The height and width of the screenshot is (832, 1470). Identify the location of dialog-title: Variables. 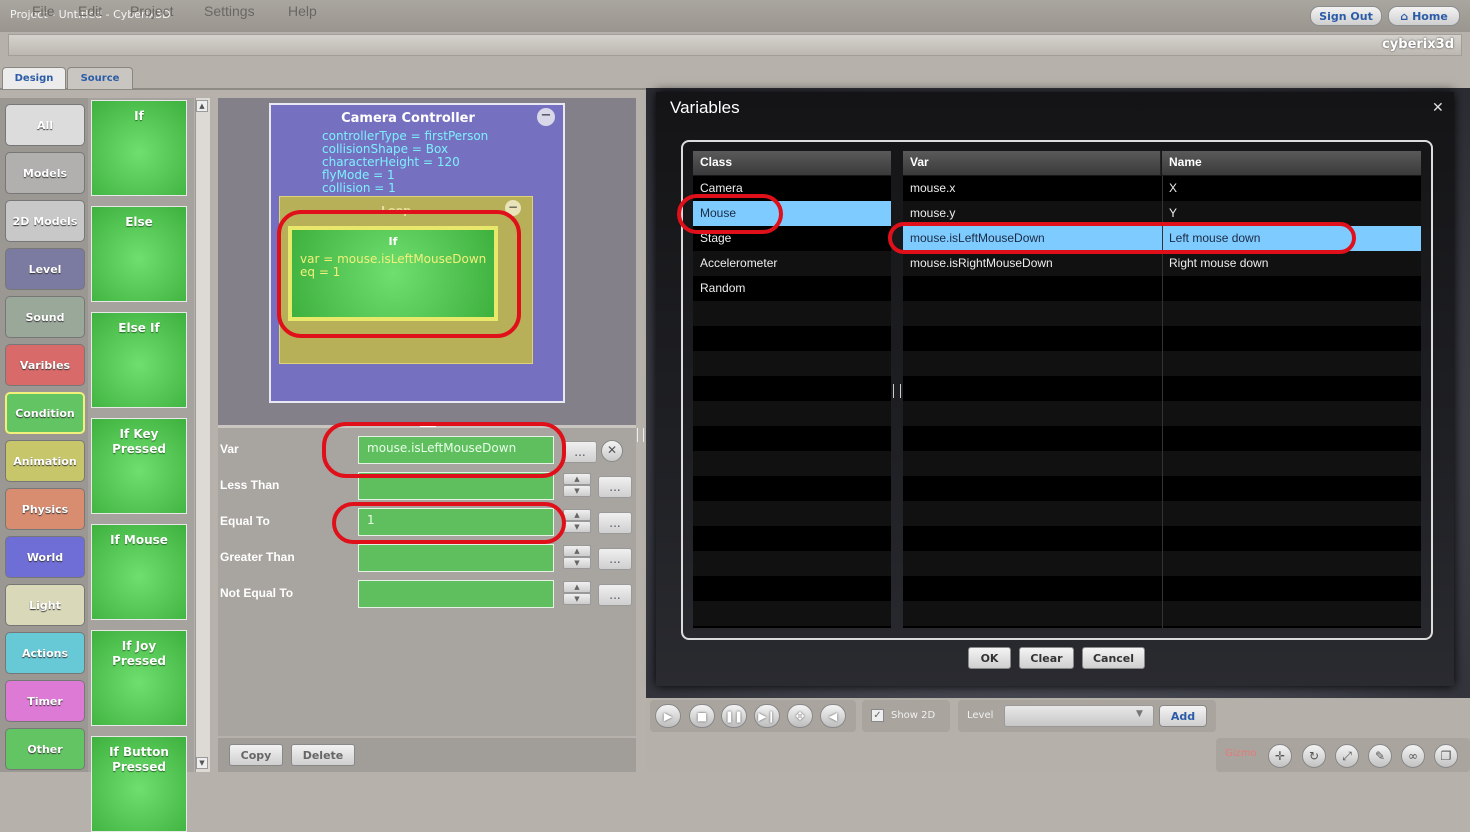
(705, 107).